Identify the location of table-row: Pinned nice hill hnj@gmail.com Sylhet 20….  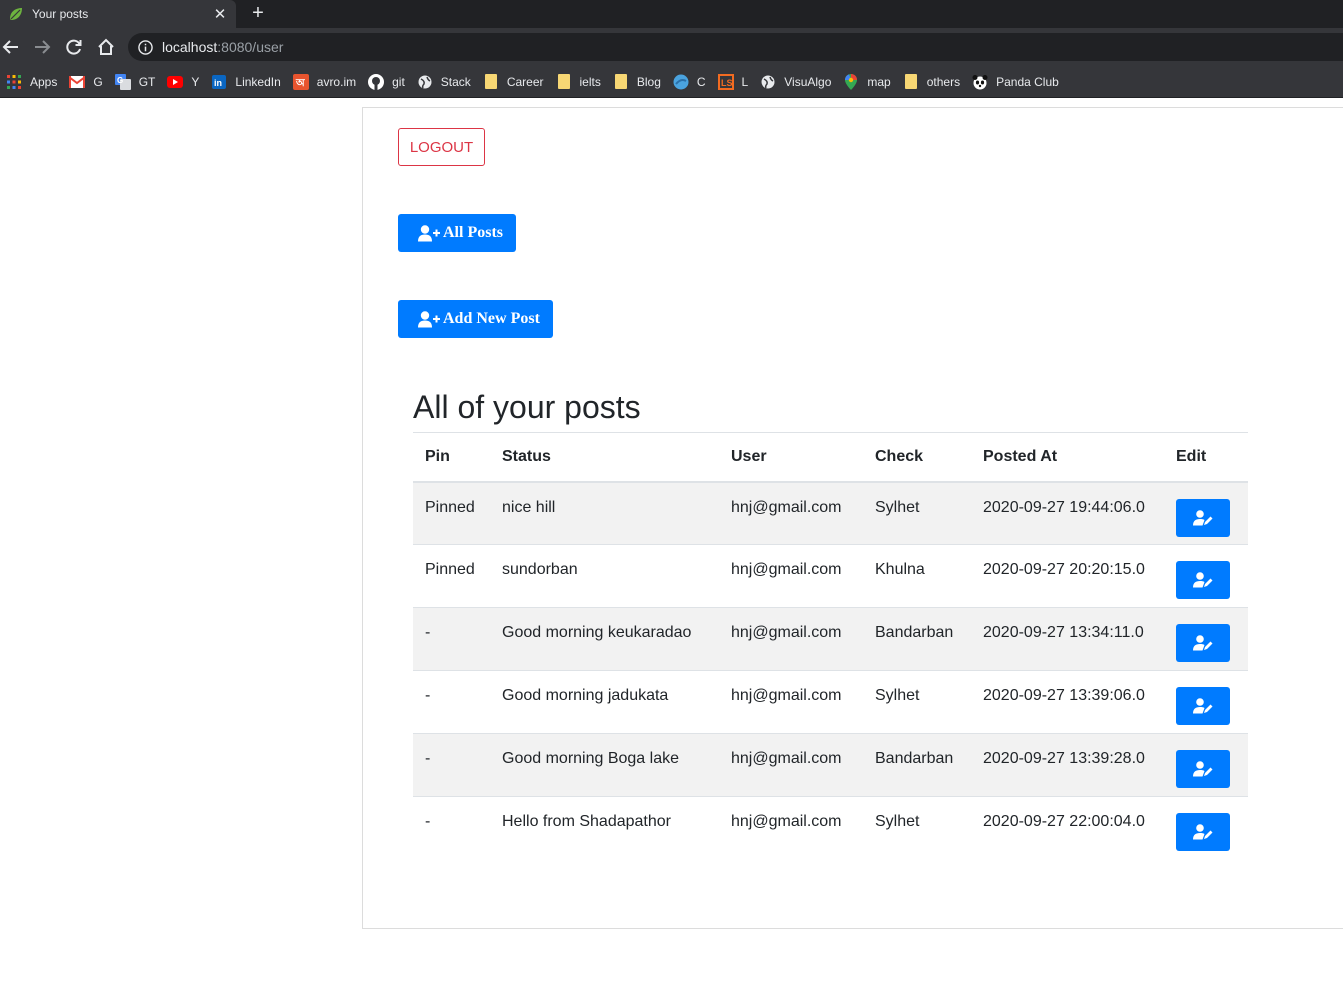
(830, 513).